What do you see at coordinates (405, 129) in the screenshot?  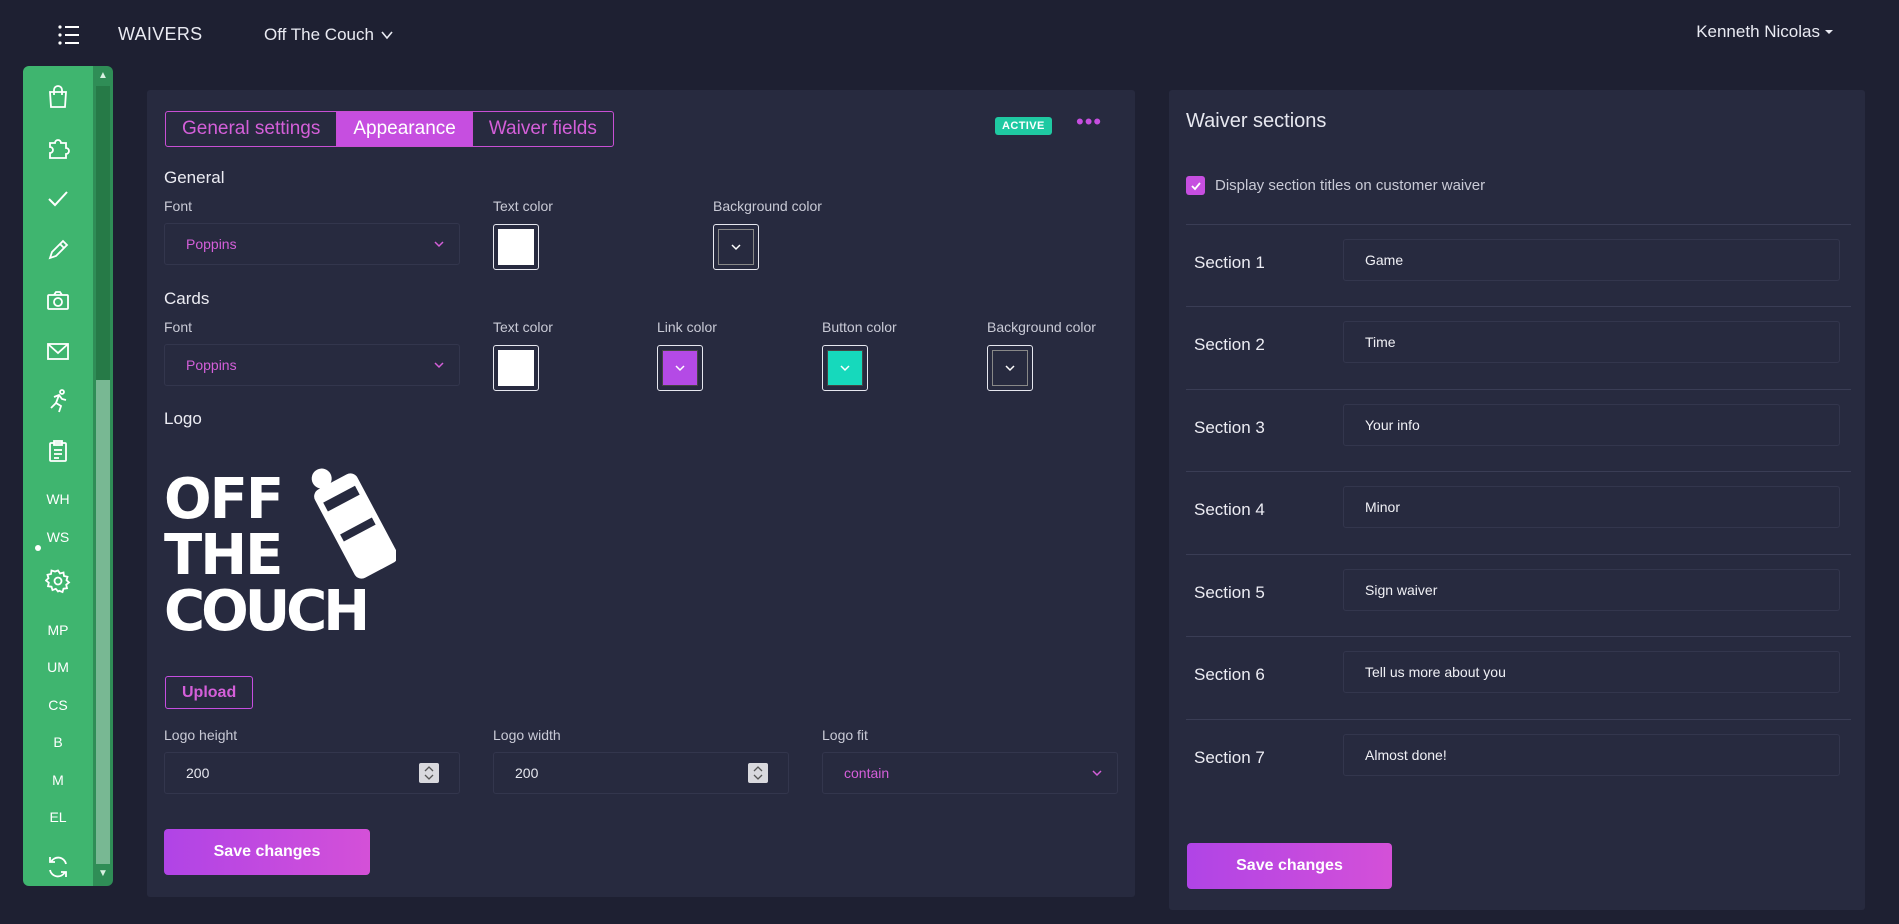 I see `tab-appearance: Appearance` at bounding box center [405, 129].